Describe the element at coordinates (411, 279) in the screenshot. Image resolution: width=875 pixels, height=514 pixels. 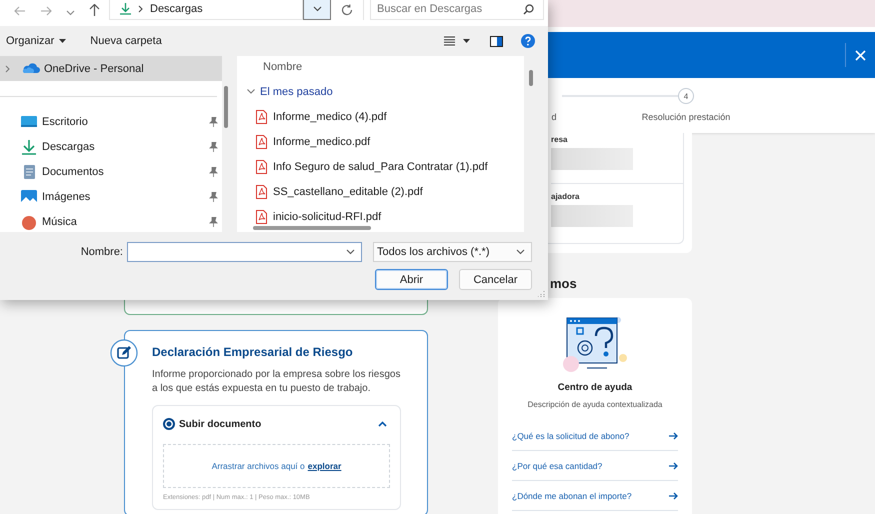
I see `open-button: Abrir` at that location.